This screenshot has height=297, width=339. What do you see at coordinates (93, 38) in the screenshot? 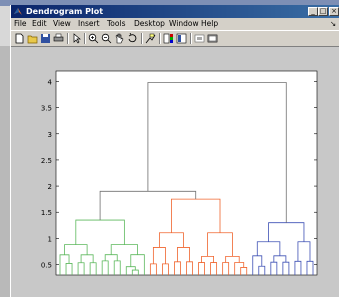
I see `zoom-in-icon` at bounding box center [93, 38].